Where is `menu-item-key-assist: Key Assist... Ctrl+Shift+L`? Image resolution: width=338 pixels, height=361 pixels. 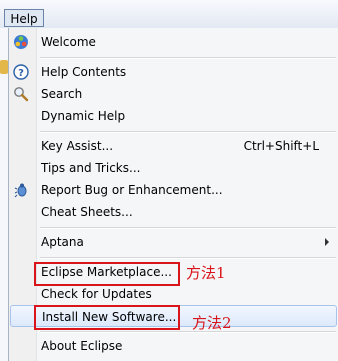 menu-item-key-assist: Key Assist... Ctrl+Shift+L is located at coordinates (173, 146).